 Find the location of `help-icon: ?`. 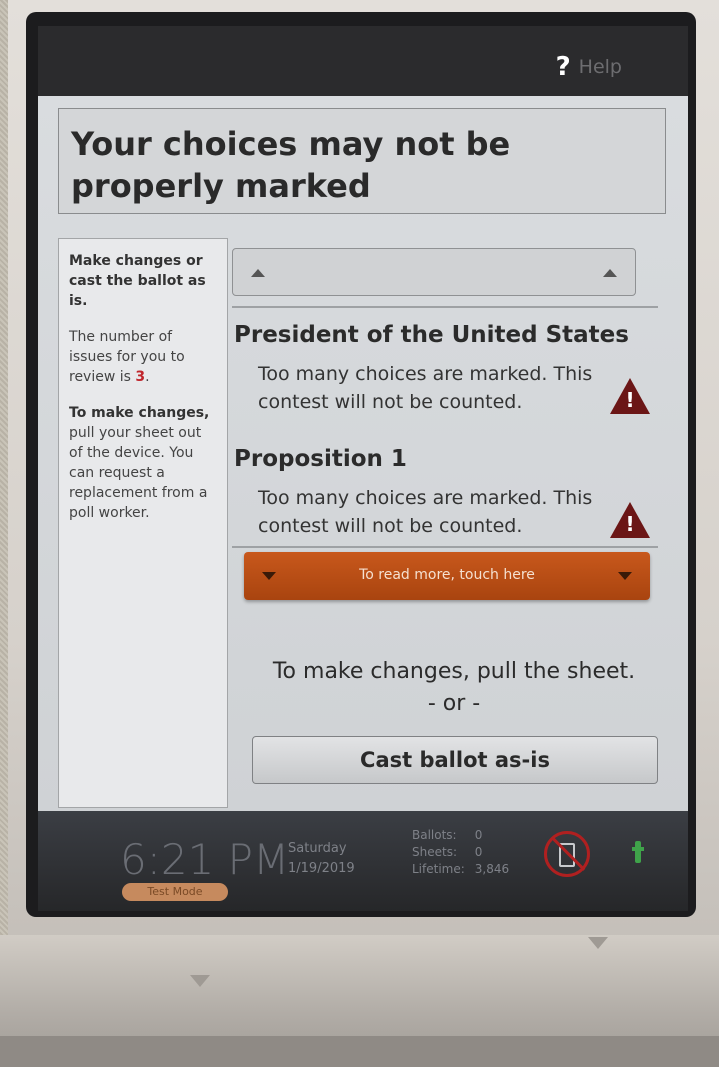

help-icon: ? is located at coordinates (563, 67).